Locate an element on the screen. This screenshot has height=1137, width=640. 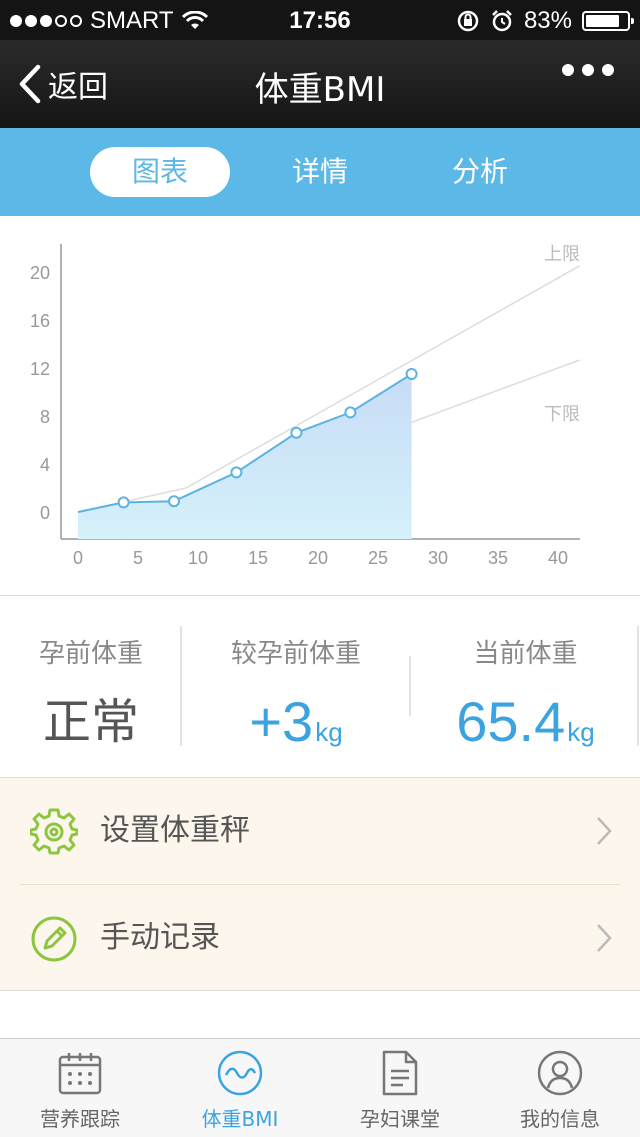
weight-change-stat: 较孕前体重 +3kg is located at coordinates (296, 686).